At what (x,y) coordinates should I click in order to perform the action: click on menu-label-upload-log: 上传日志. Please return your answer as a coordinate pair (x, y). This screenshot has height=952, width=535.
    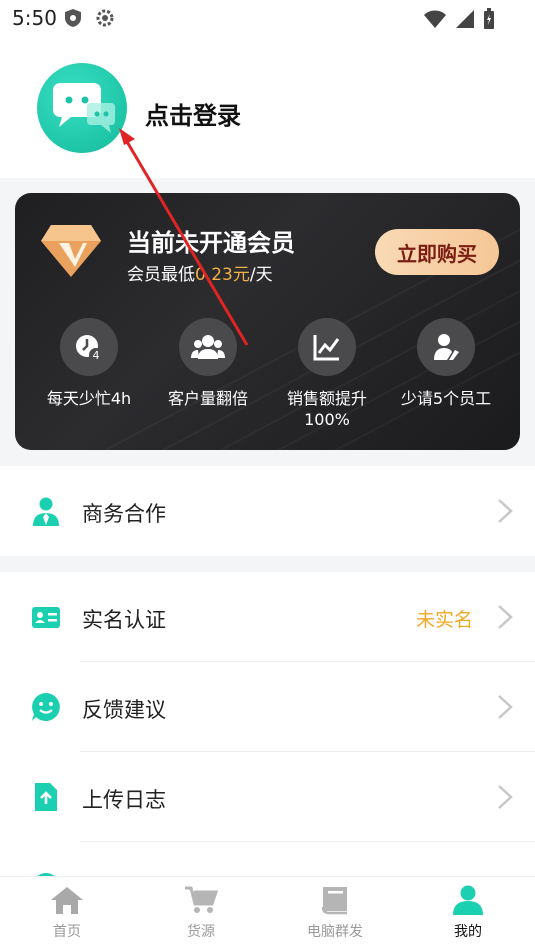
    Looking at the image, I should click on (124, 800).